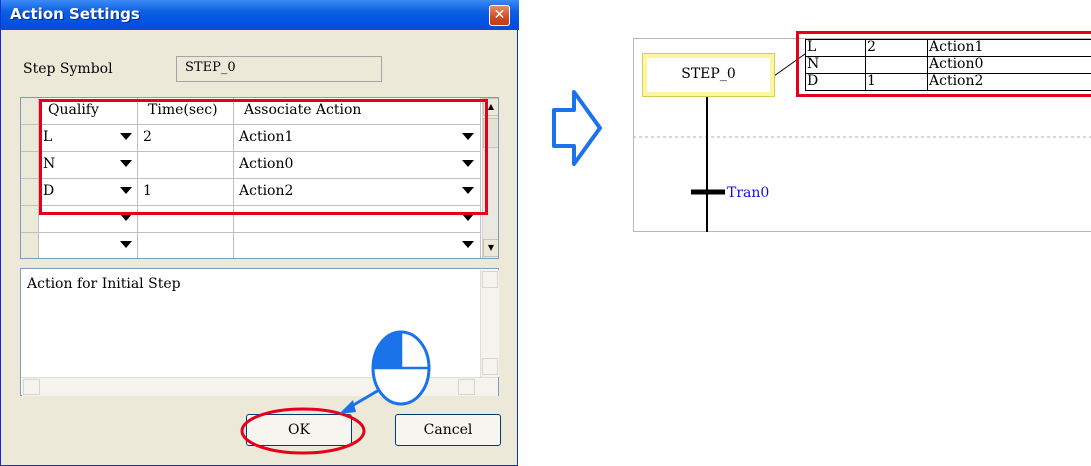 This screenshot has width=1091, height=466. Describe the element at coordinates (75, 14) in the screenshot. I see `dialog-title: Action Settings` at that location.